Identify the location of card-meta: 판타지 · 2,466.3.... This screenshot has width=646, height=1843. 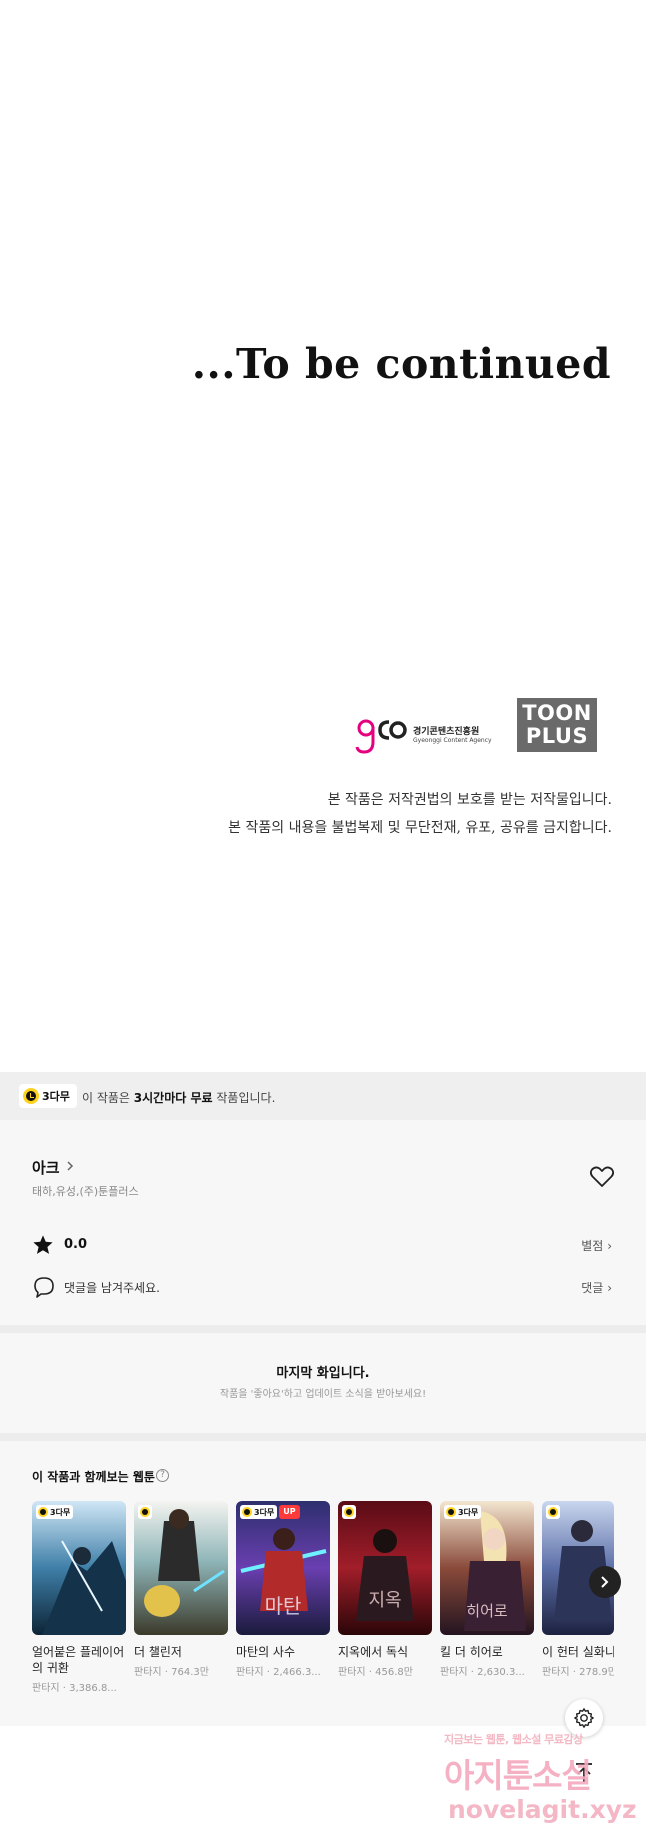
(278, 1672).